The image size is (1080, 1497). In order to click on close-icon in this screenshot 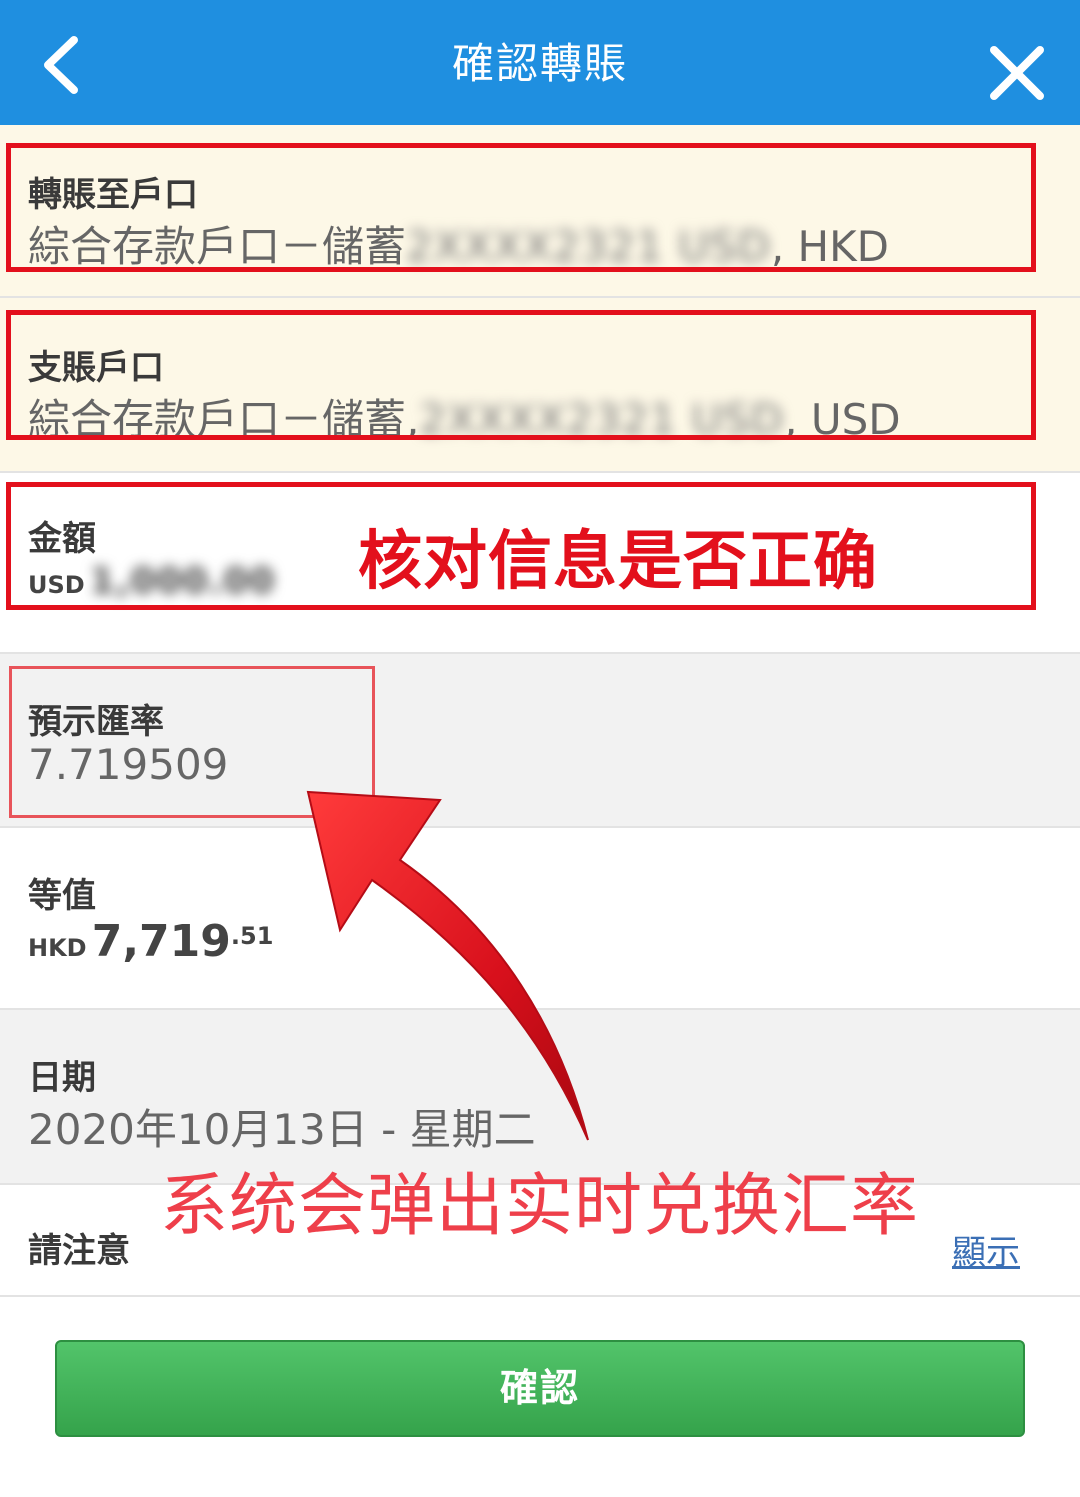, I will do `click(1017, 73)`.